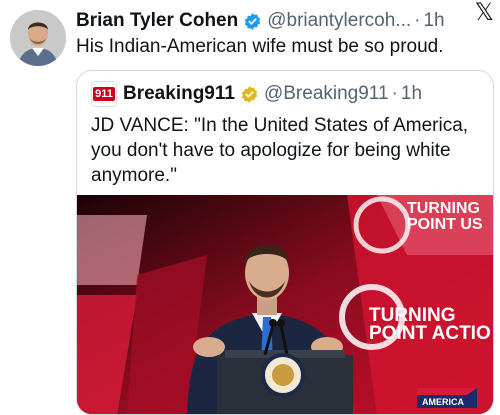 The width and height of the screenshot is (500, 415). I want to click on author-name: Brian Tyler Cohen, so click(157, 21).